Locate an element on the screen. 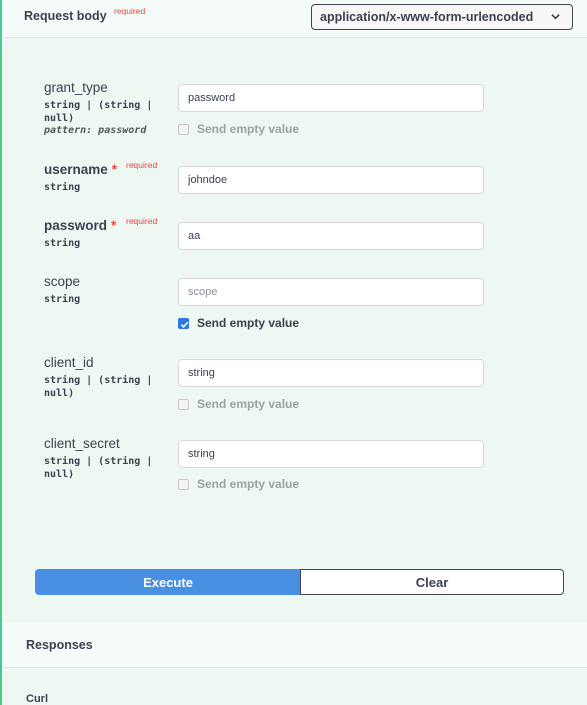  param-name-text: password is located at coordinates (76, 225).